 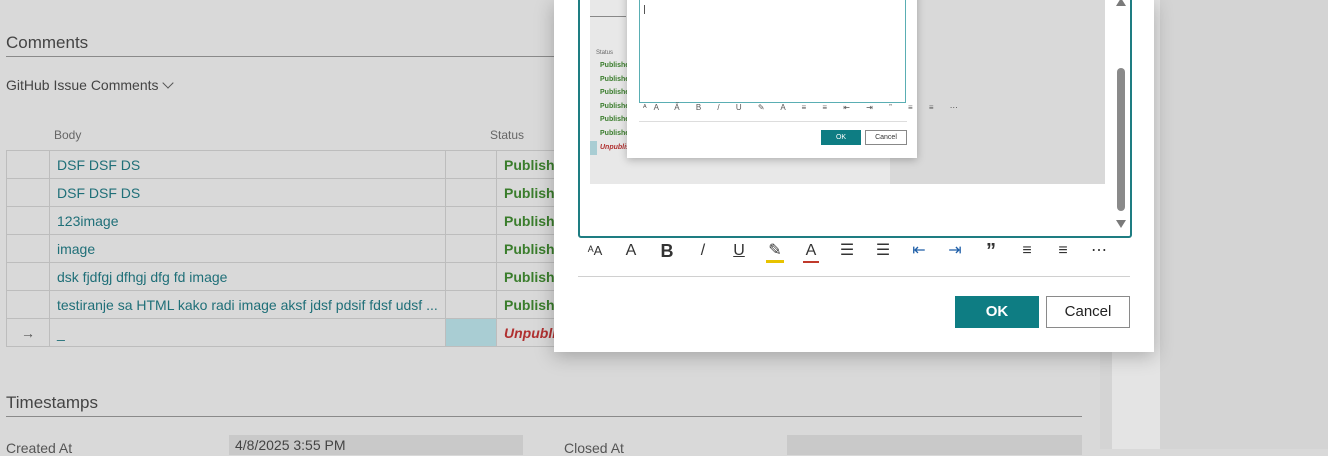 I want to click on timestamps-section-title: Timestamps, so click(x=52, y=402).